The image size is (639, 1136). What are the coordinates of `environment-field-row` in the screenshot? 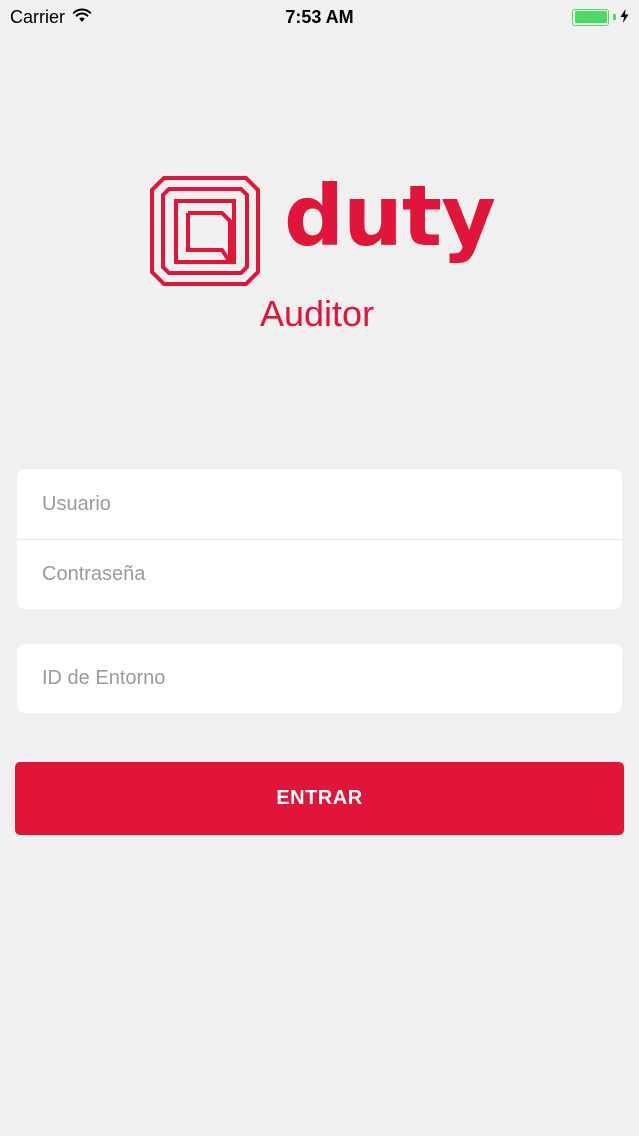 It's located at (319, 678).